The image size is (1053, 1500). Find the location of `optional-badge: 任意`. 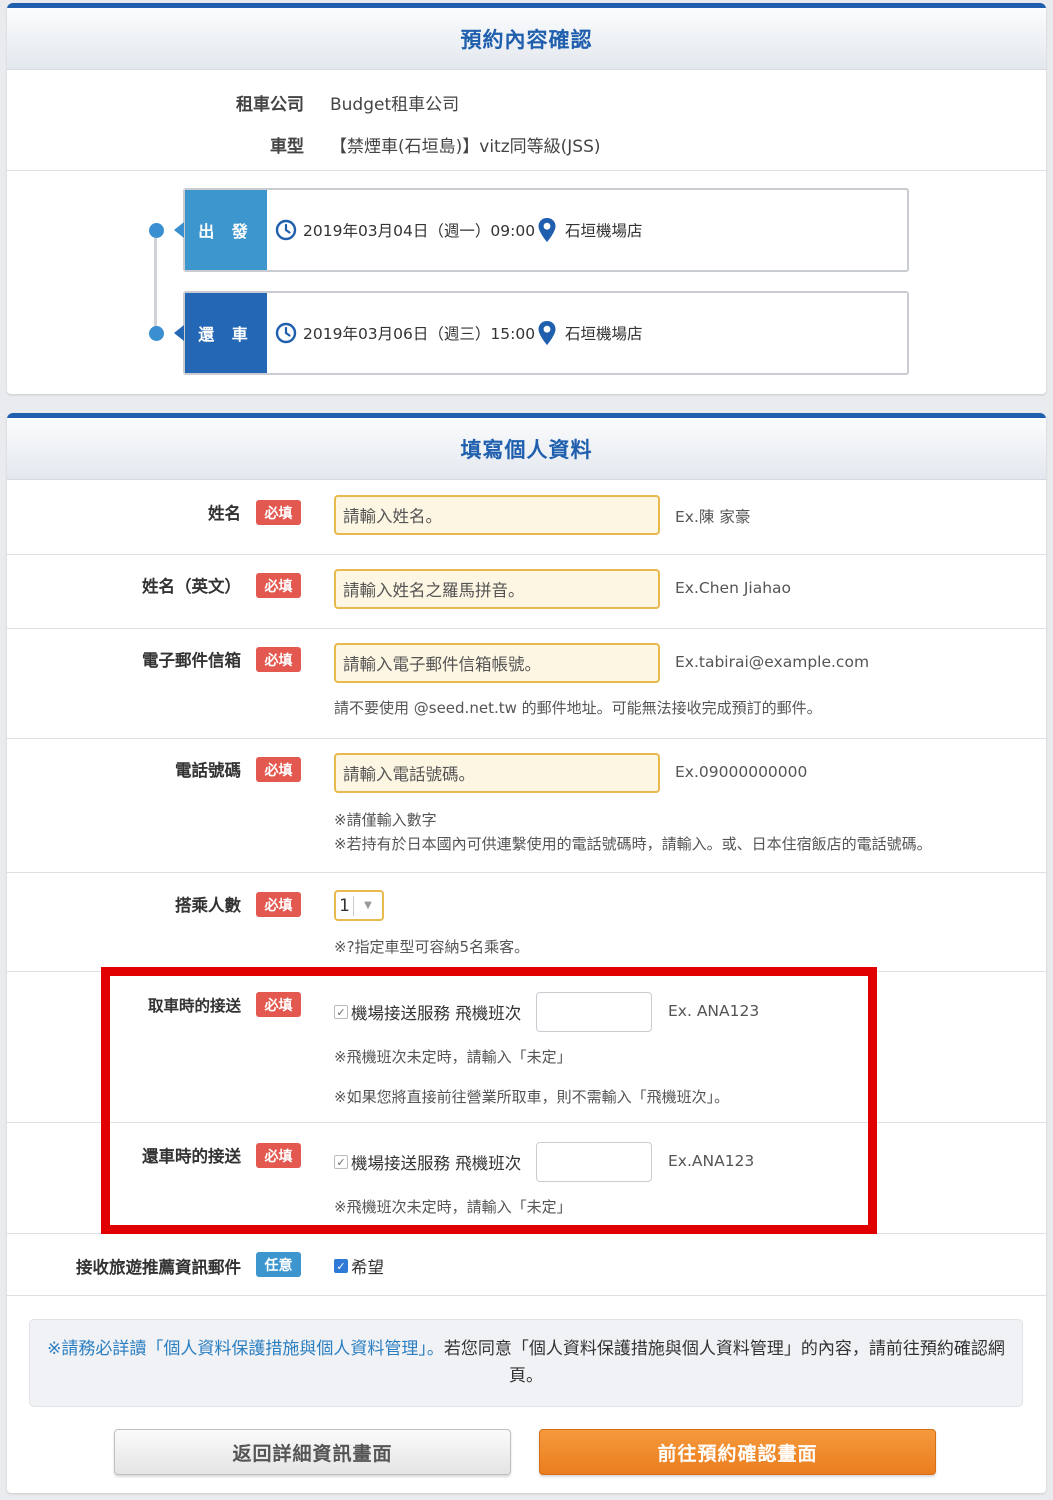

optional-badge: 任意 is located at coordinates (278, 1264).